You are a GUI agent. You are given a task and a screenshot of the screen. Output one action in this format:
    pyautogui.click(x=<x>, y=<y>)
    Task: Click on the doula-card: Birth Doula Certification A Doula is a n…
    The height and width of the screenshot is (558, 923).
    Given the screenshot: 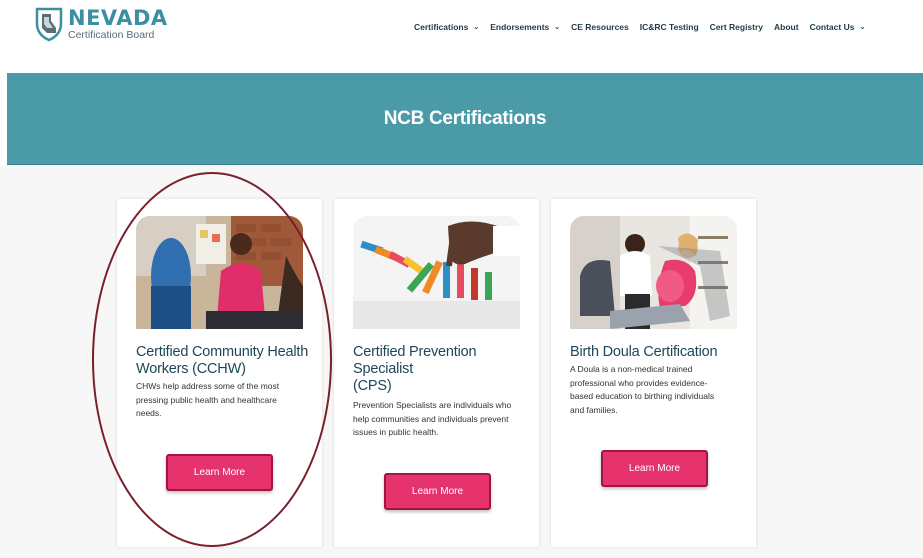 What is the action you would take?
    pyautogui.click(x=653, y=373)
    